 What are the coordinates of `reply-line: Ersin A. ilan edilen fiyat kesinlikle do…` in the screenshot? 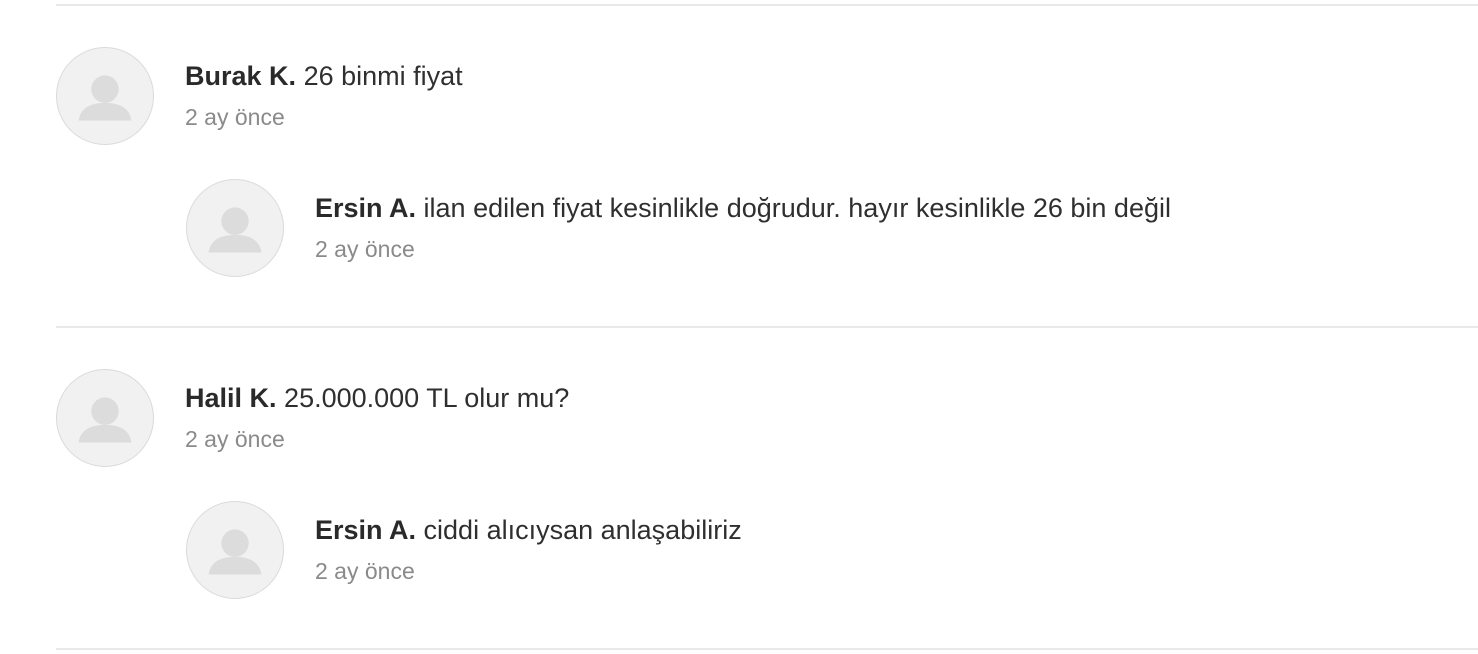 It's located at (743, 208).